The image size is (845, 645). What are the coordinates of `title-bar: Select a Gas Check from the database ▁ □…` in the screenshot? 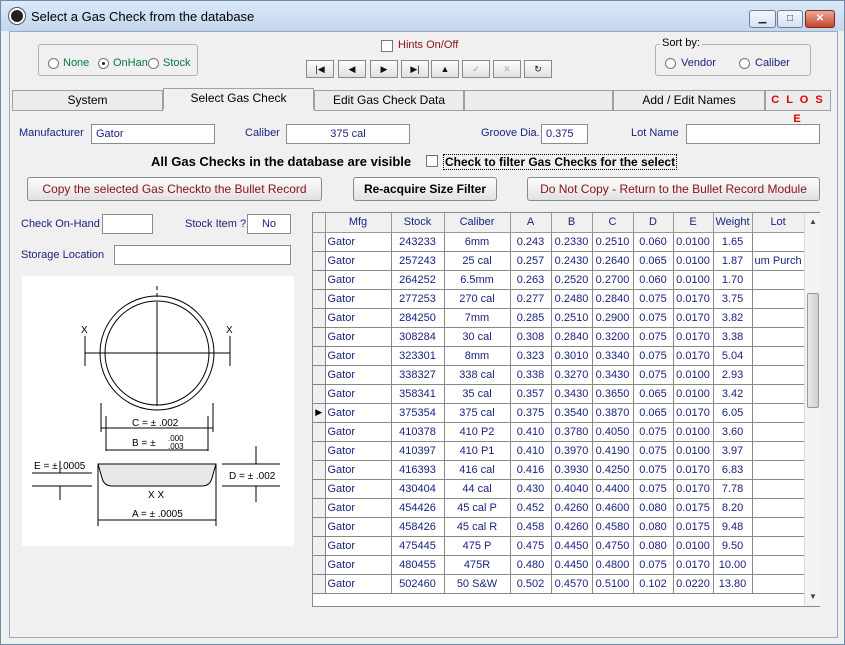 It's located at (422, 16).